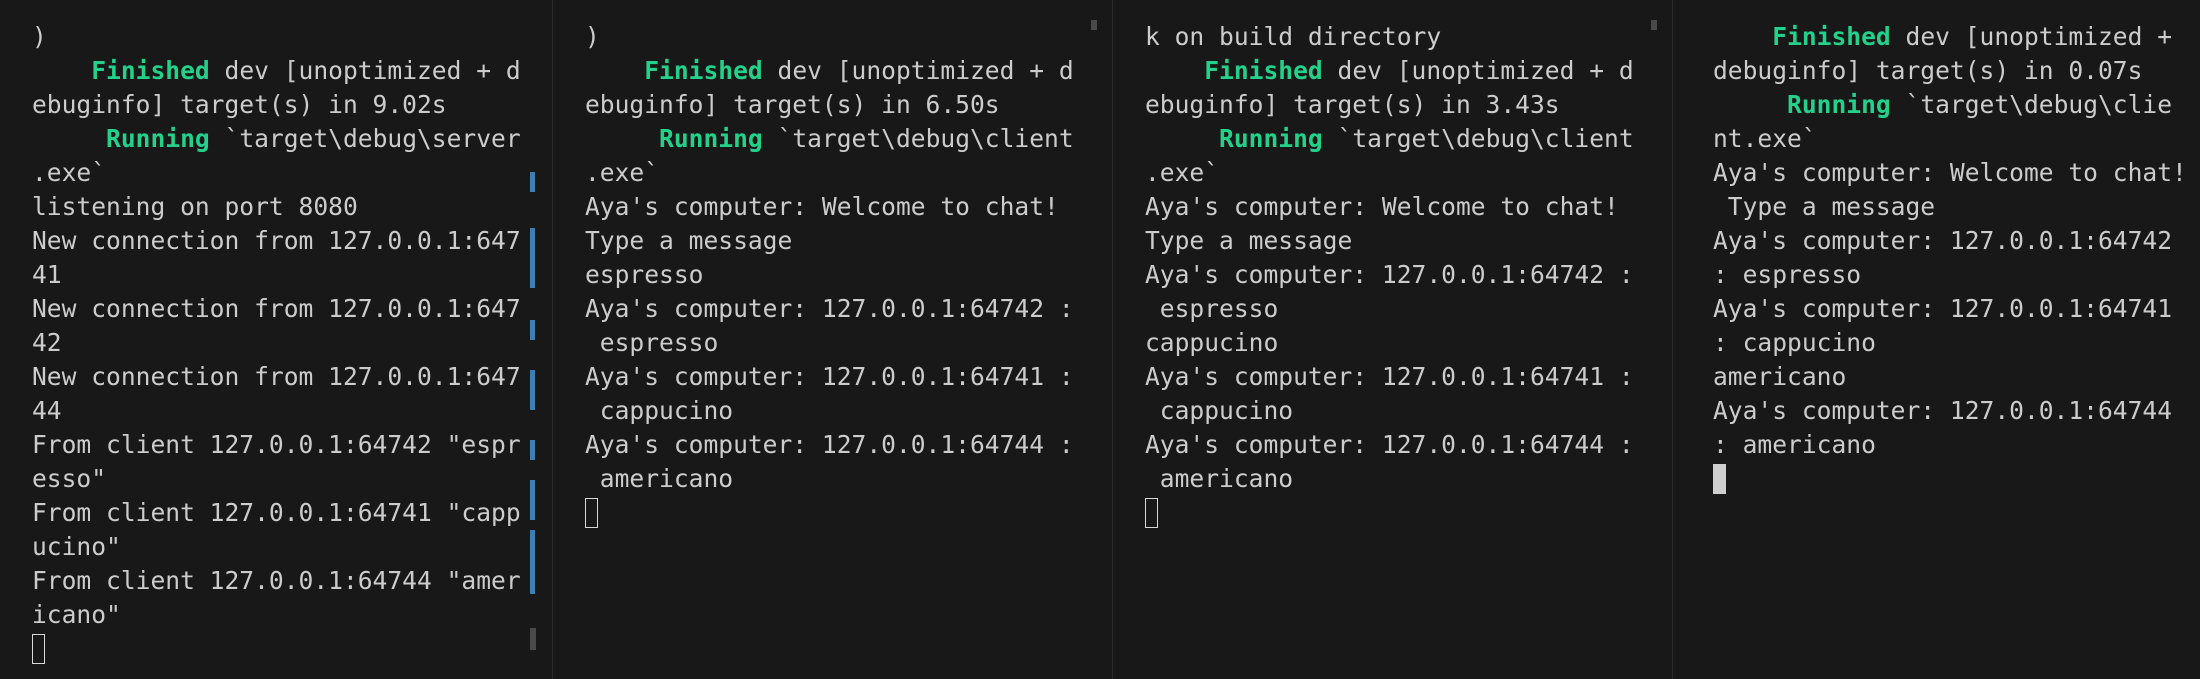 The height and width of the screenshot is (679, 2200). I want to click on terminal-line: ebuginfo] target(s) in 9.02s, so click(239, 104).